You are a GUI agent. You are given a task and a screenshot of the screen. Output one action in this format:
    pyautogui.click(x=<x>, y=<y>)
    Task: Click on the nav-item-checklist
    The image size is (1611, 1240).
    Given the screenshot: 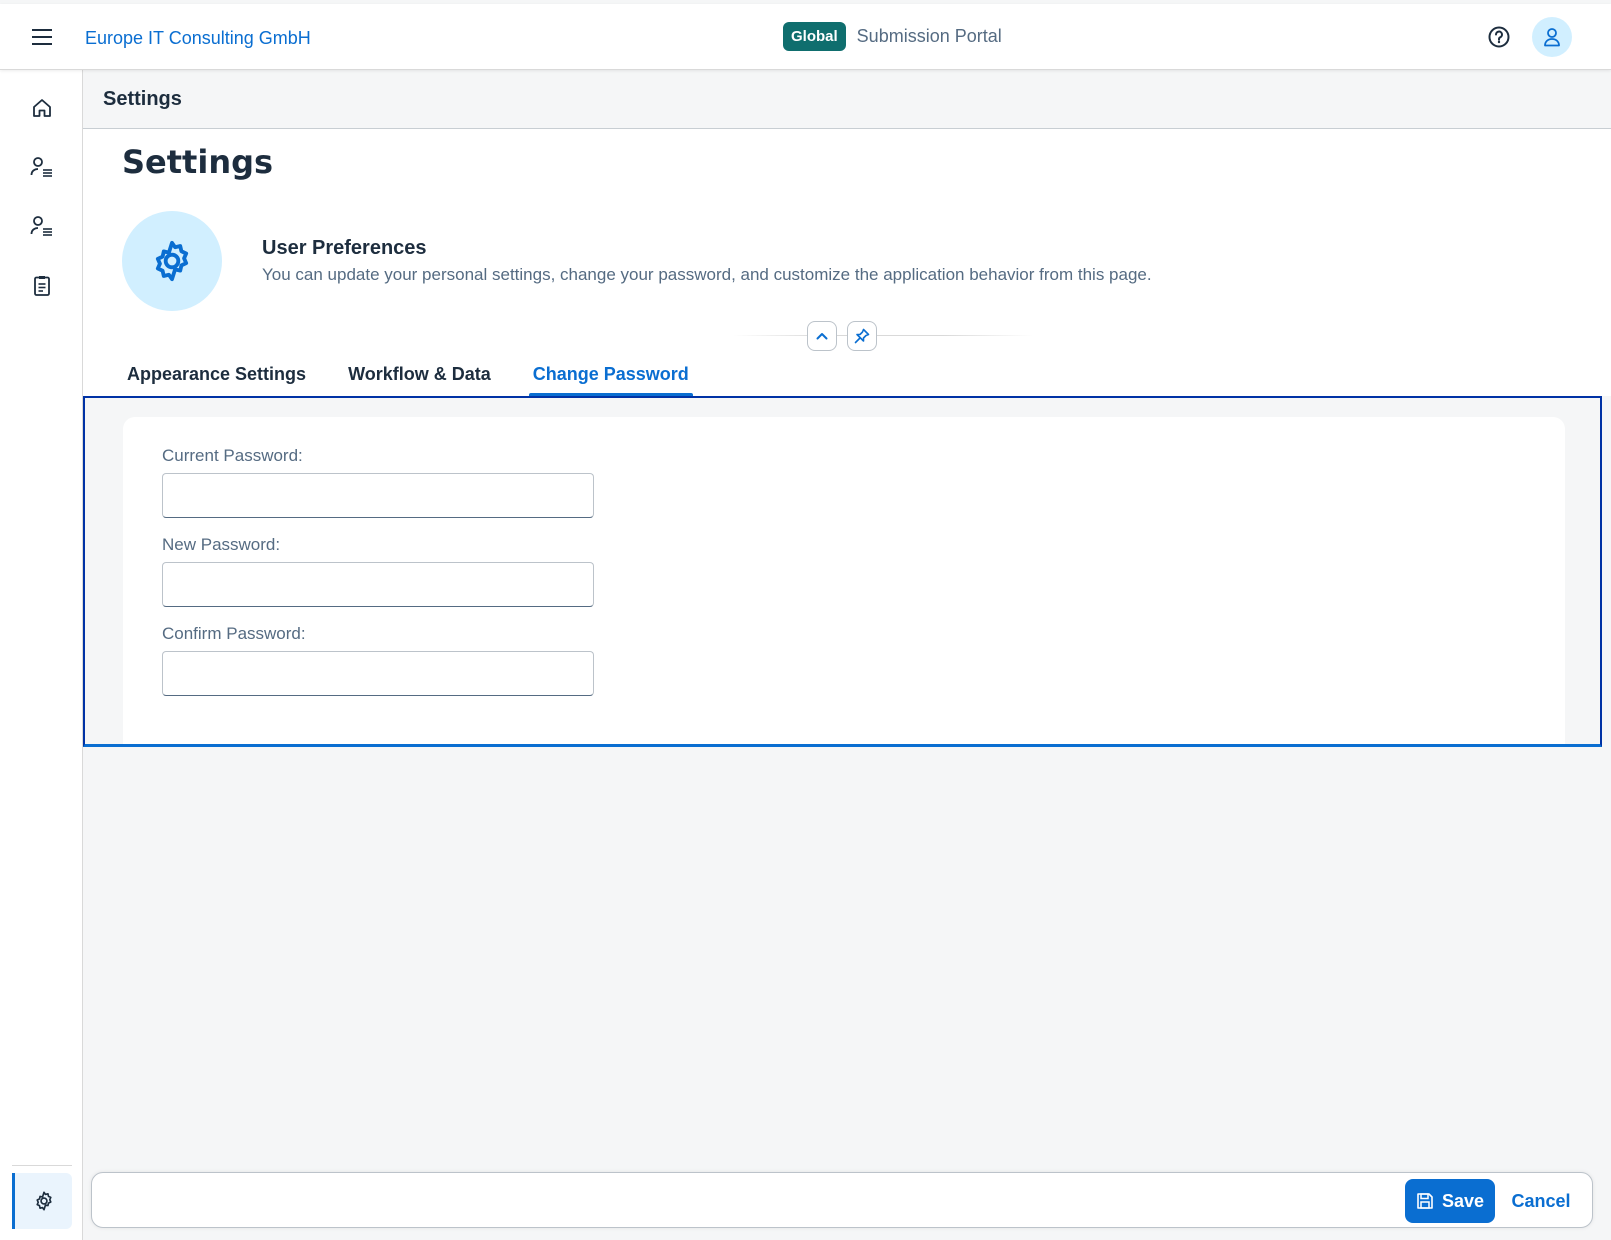 What is the action you would take?
    pyautogui.click(x=42, y=286)
    